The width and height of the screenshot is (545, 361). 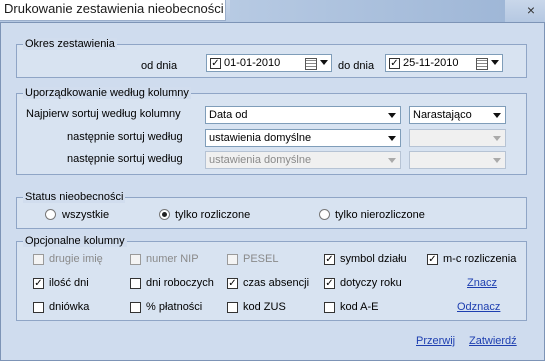 What do you see at coordinates (135, 259) in the screenshot?
I see `col-checkbox-nip` at bounding box center [135, 259].